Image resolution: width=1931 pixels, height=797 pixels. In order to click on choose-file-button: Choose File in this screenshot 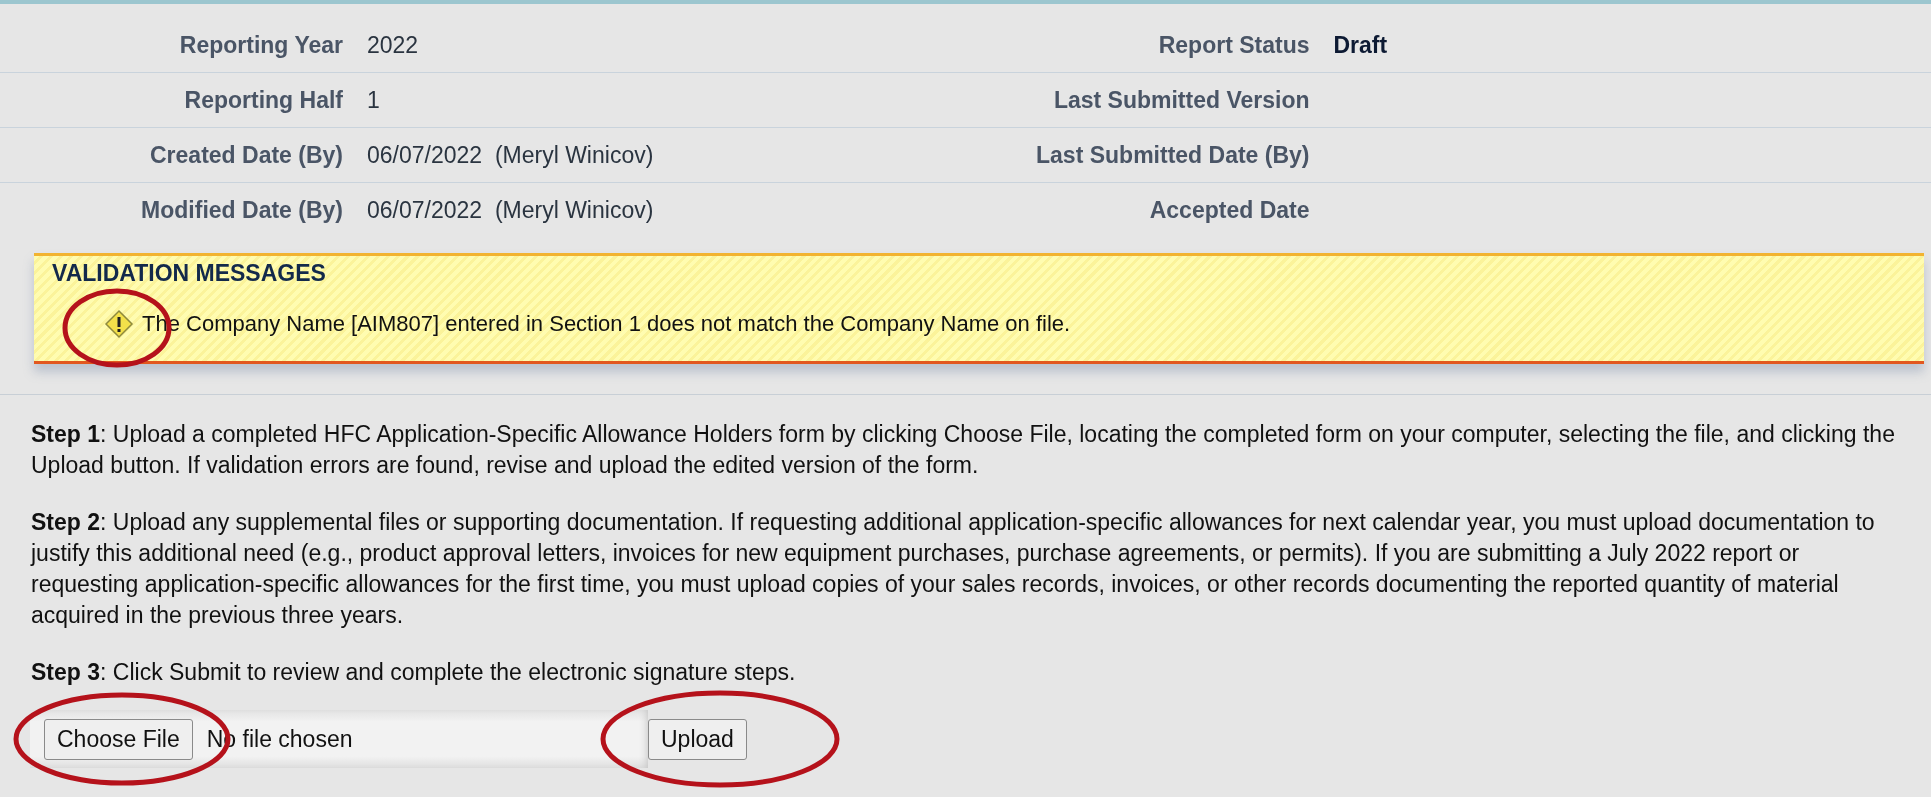, I will do `click(118, 739)`.